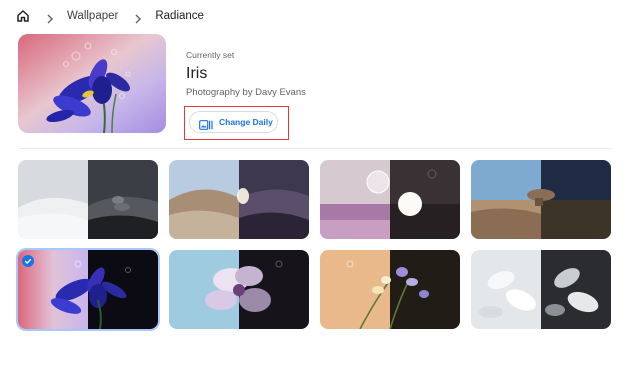 The image size is (640, 367). I want to click on wallpaper-tile-desert-rock, so click(541, 199).